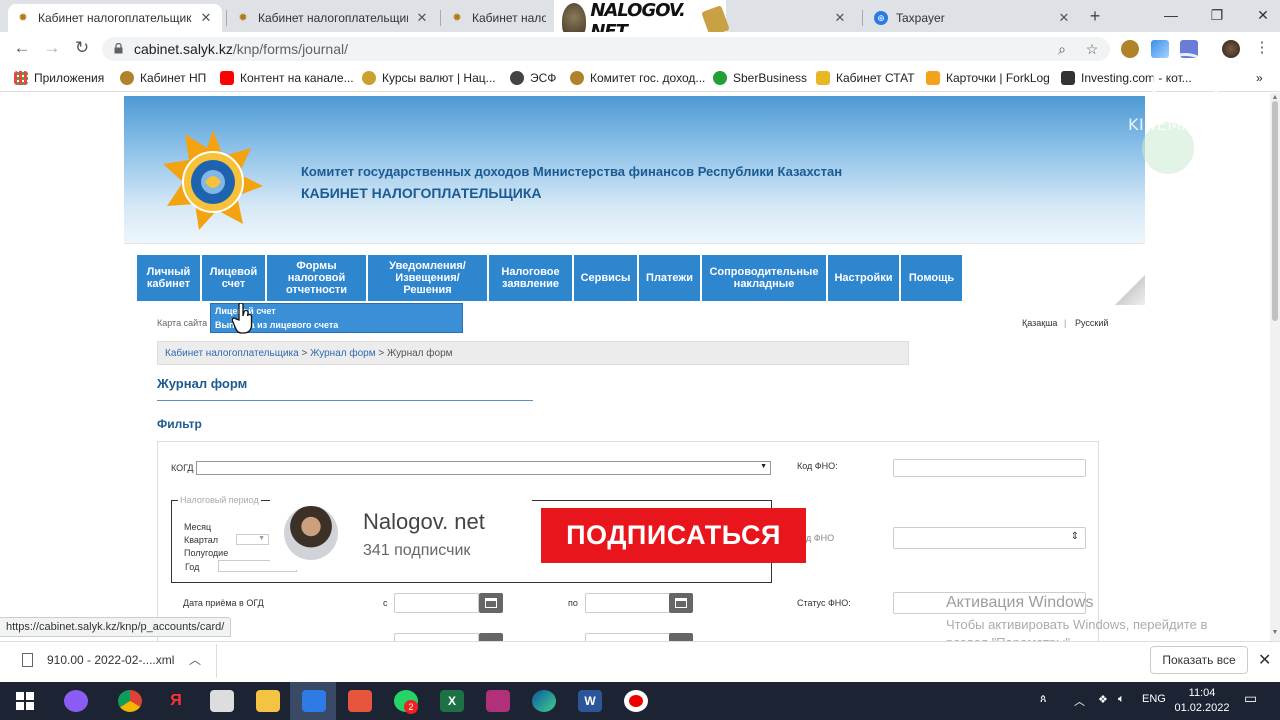  I want to click on bookmark-label: ЭСФ, so click(543, 78).